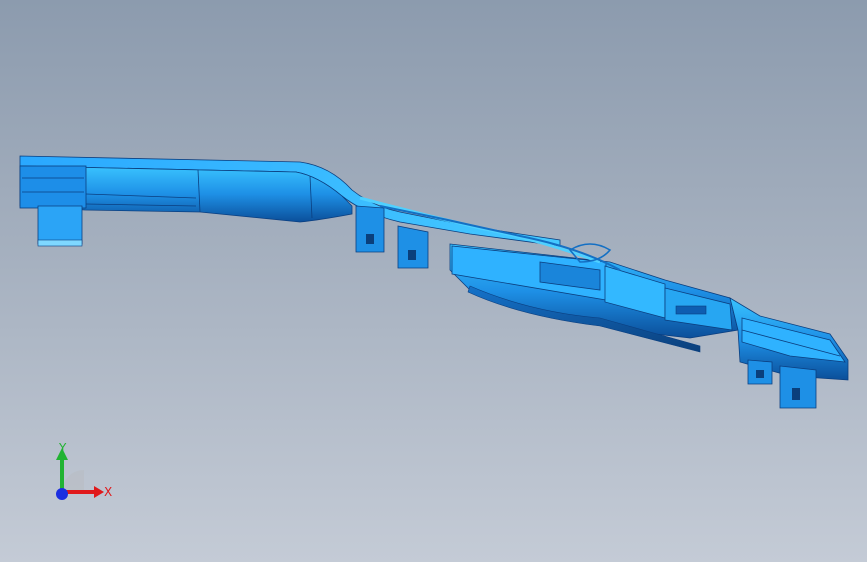 The width and height of the screenshot is (867, 562). I want to click on left-end-block, so click(53, 187).